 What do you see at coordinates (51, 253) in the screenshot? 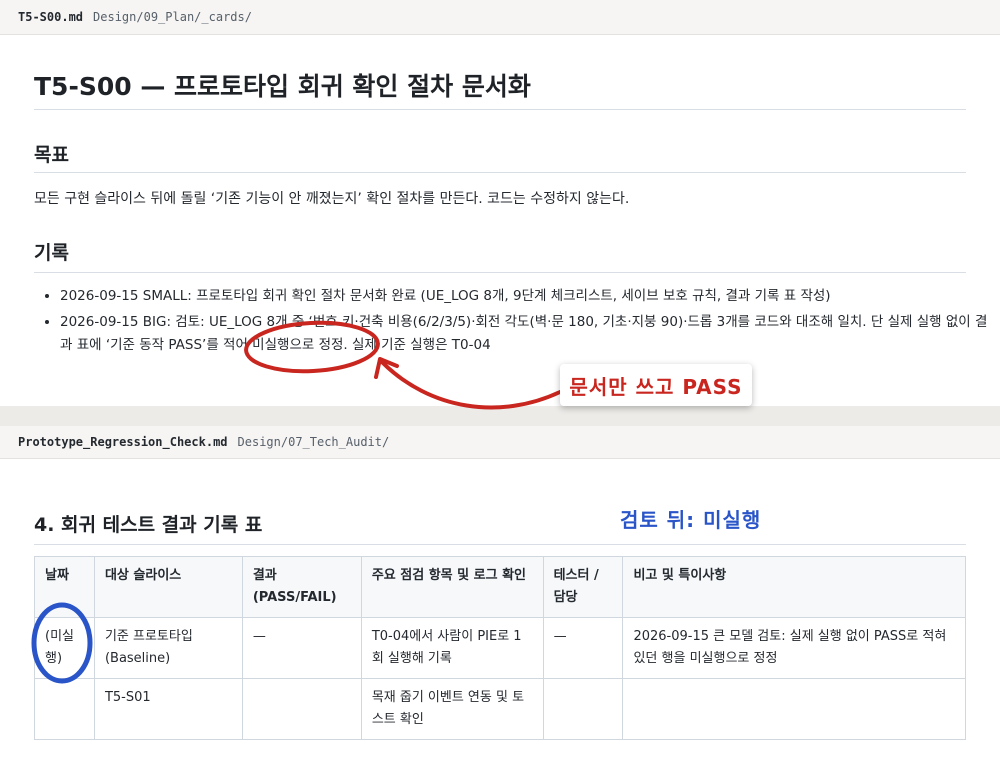
I see `log-heading: 기록` at bounding box center [51, 253].